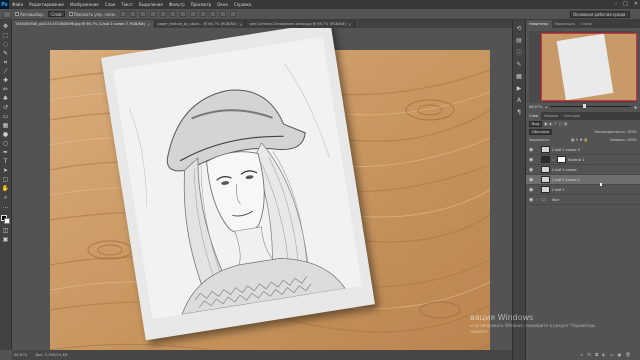 This screenshot has height=360, width=640. I want to click on layer-row: ◉ Слой 2 копия 3, so click(583, 150).